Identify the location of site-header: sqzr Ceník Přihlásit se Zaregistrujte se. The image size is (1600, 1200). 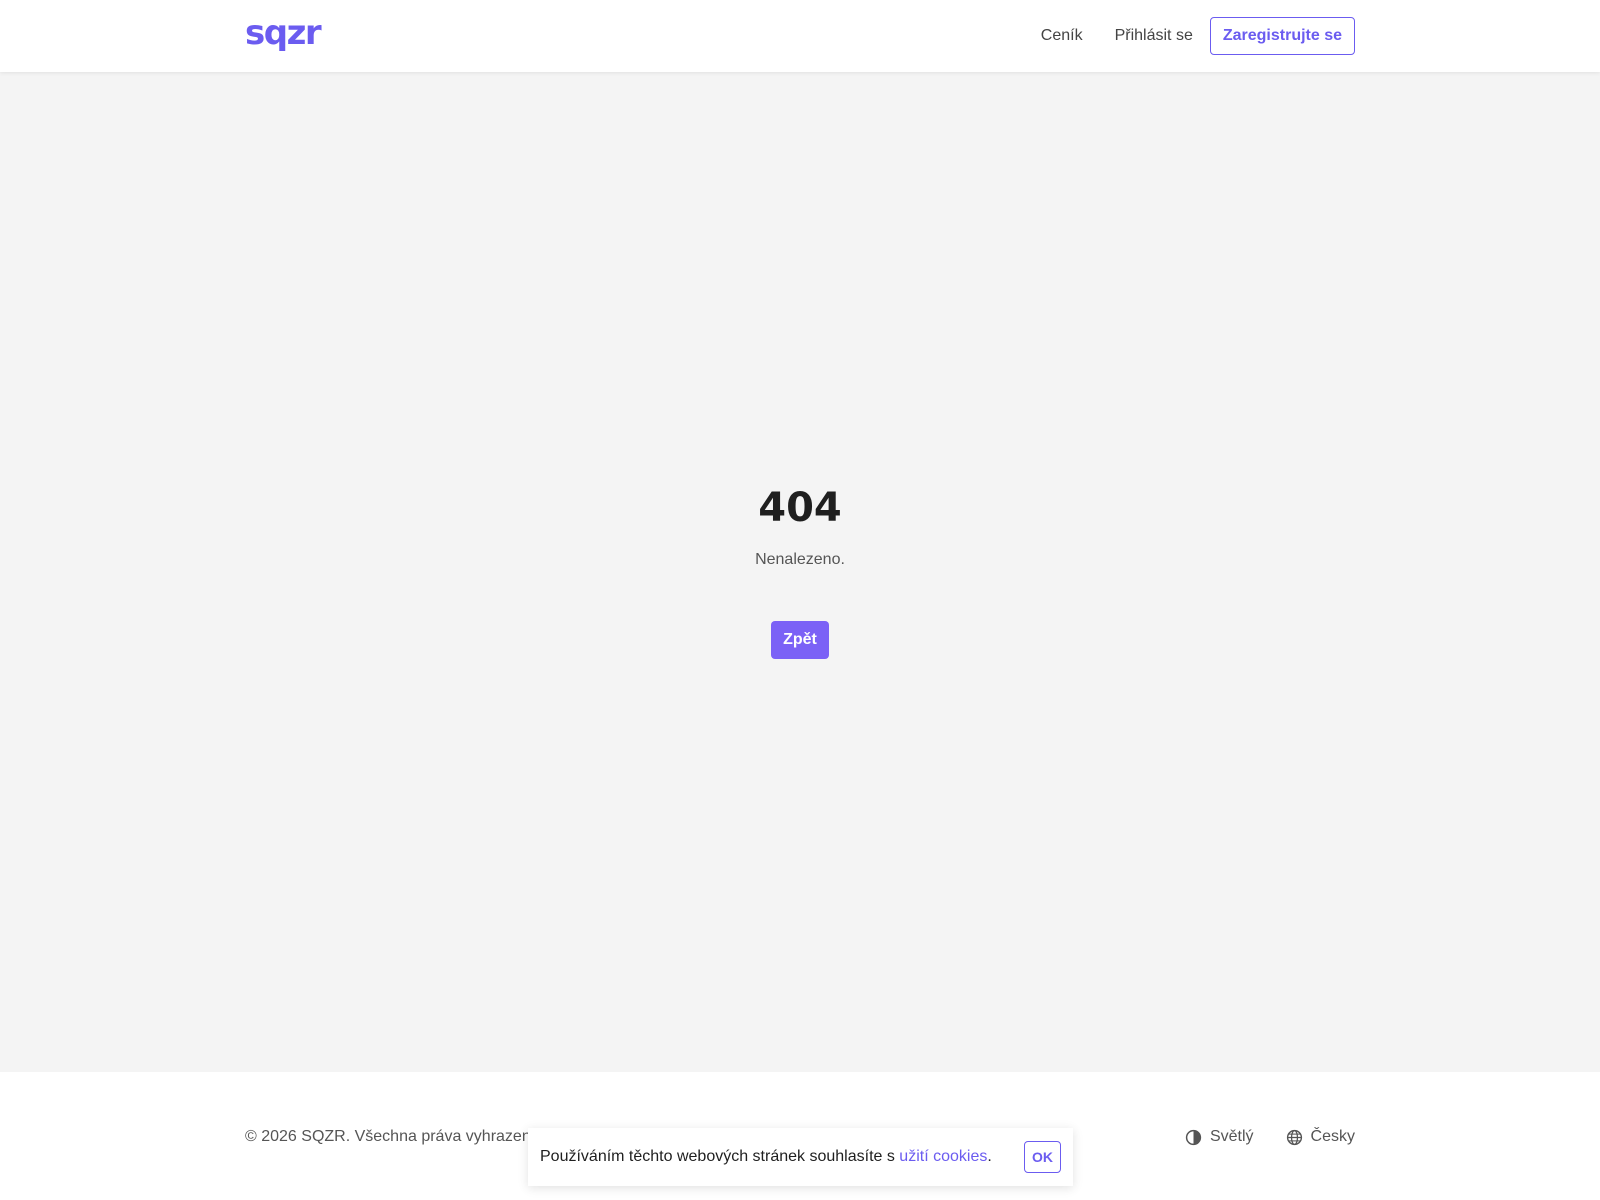
(800, 36).